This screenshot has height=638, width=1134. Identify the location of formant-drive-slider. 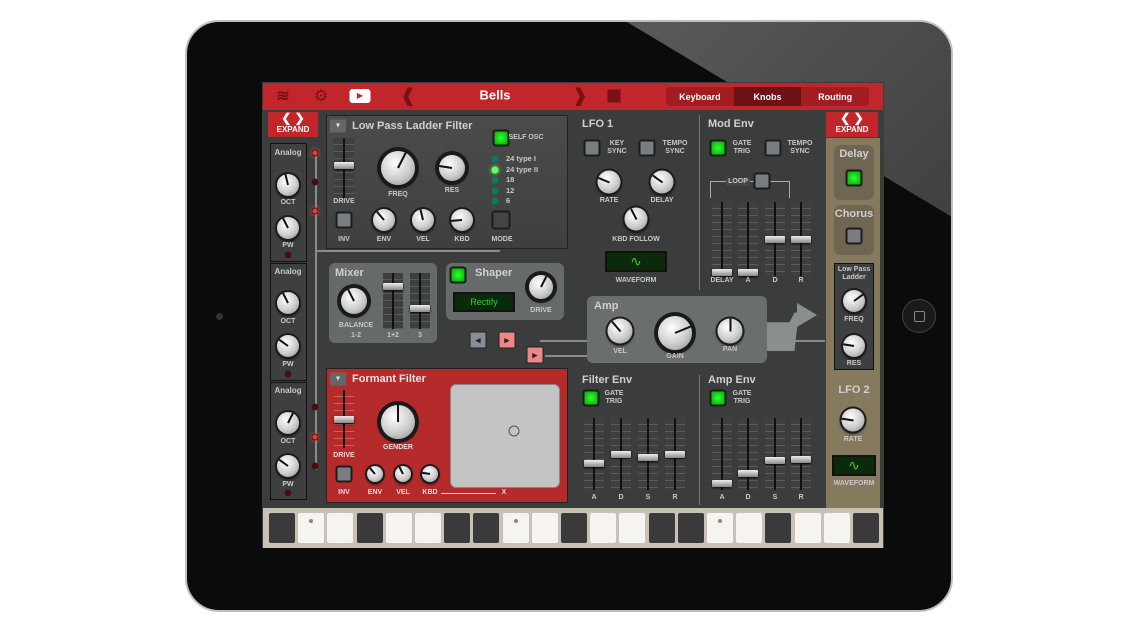
(344, 419).